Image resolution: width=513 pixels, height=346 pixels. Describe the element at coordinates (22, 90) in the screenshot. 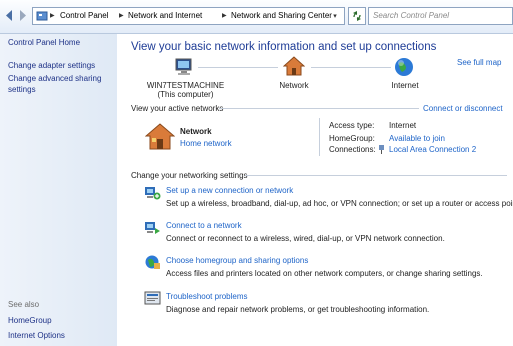

I see `sidebar-item-change-advanced-sharing-2: settings` at that location.